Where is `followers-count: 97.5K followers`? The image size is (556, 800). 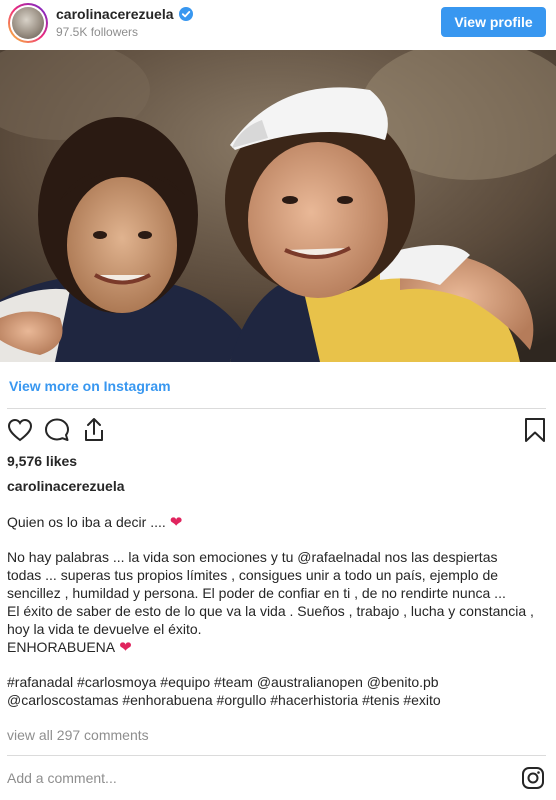
followers-count: 97.5K followers is located at coordinates (97, 32).